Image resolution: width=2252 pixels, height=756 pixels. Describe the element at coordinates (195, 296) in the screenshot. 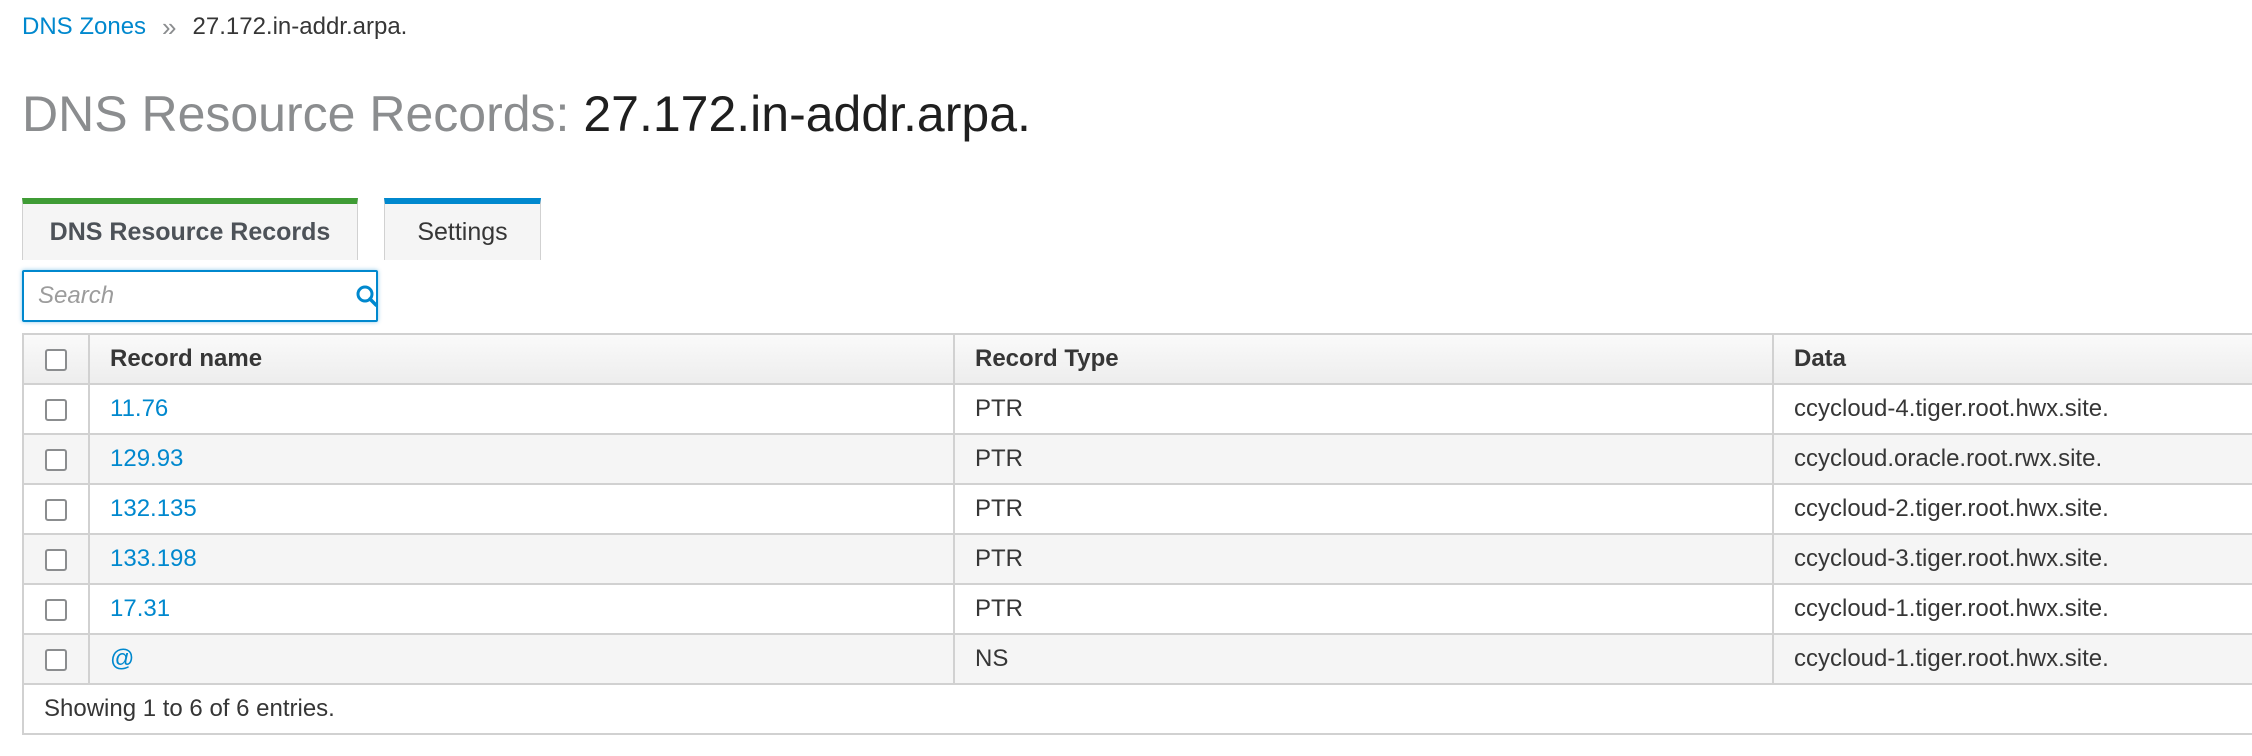

I see `search-input` at that location.